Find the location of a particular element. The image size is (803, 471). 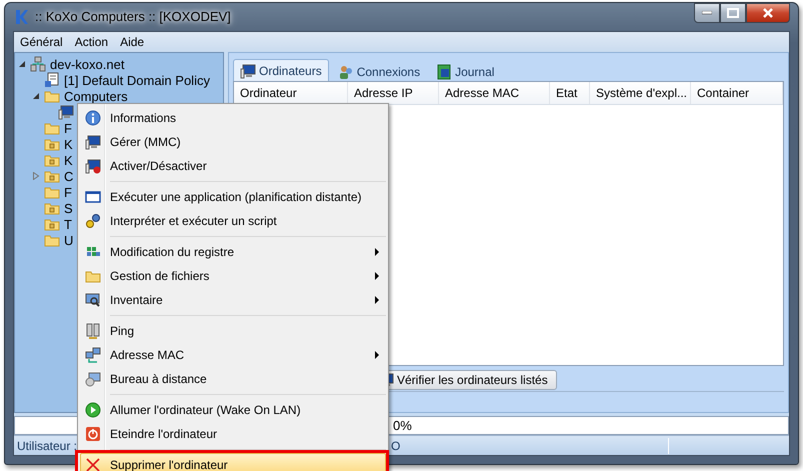

maximize-icon is located at coordinates (733, 13).